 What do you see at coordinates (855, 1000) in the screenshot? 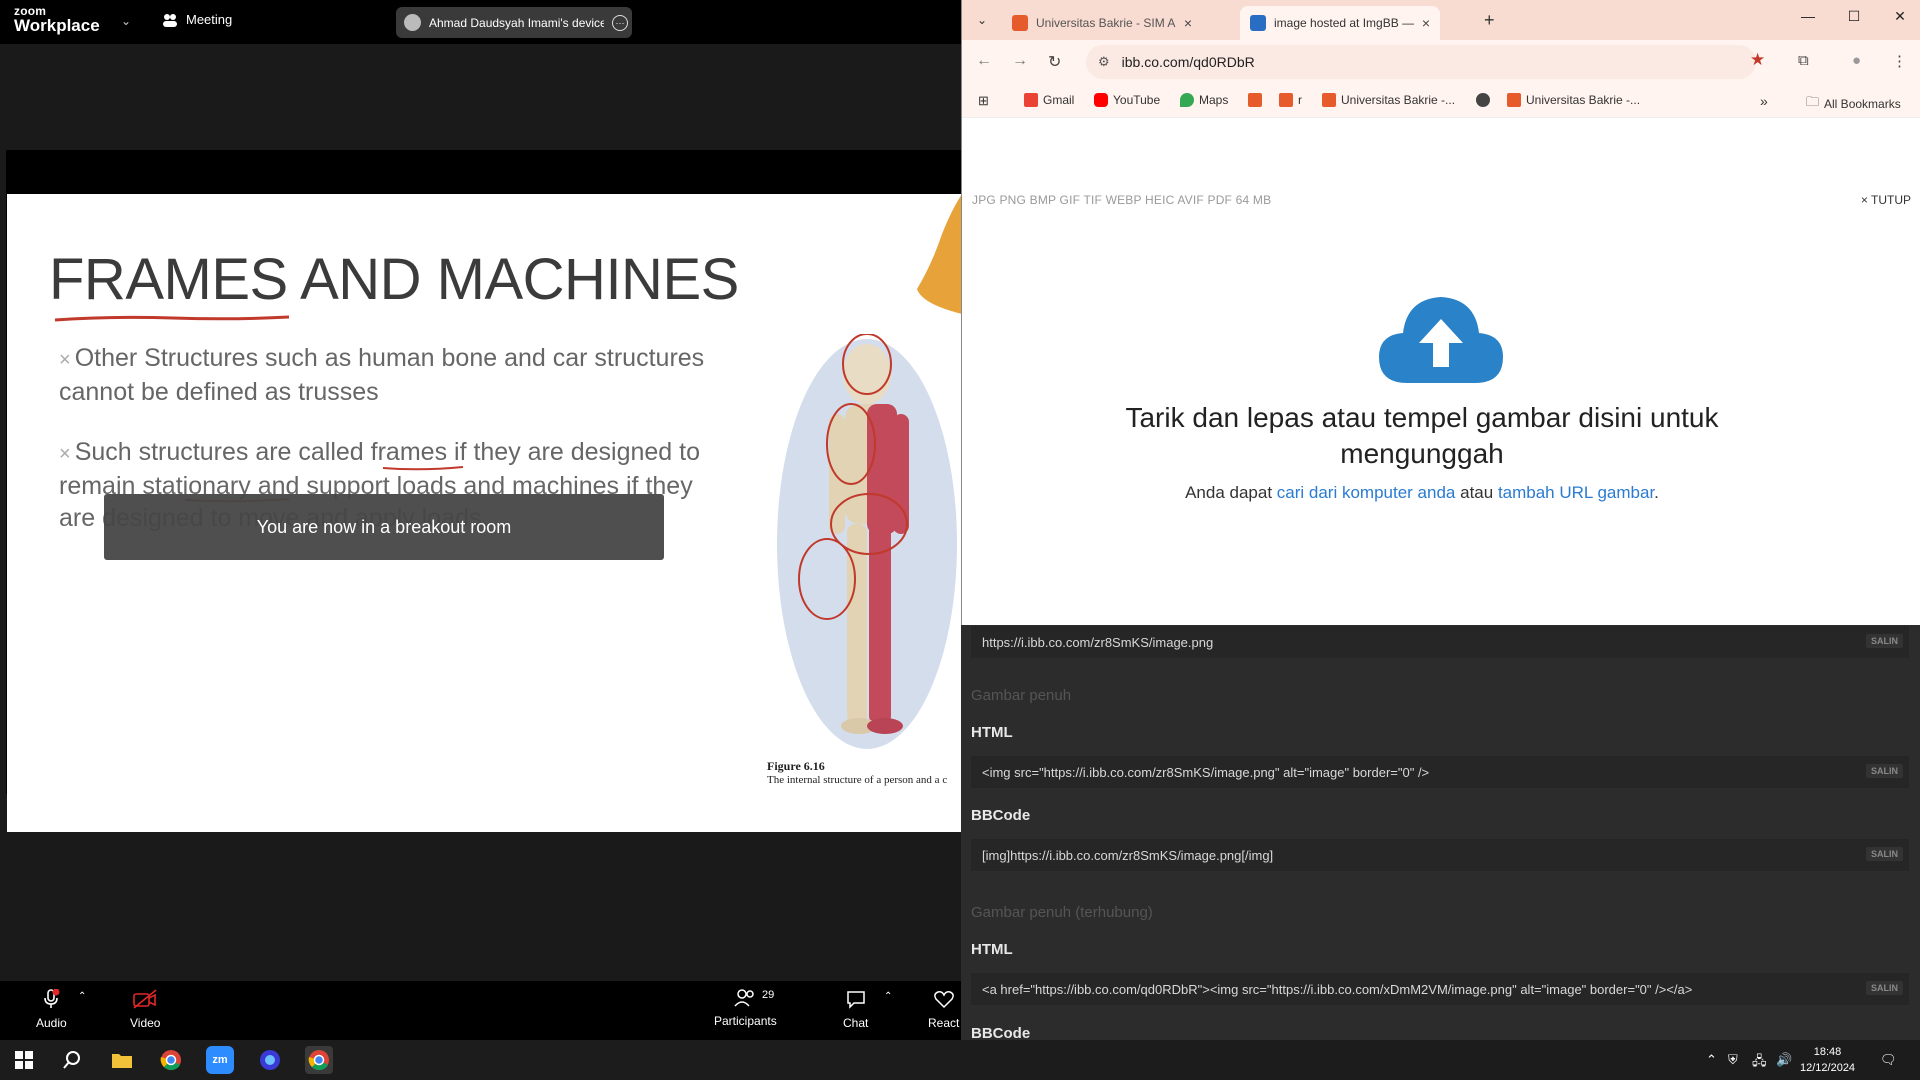
I see `chat-icon` at bounding box center [855, 1000].